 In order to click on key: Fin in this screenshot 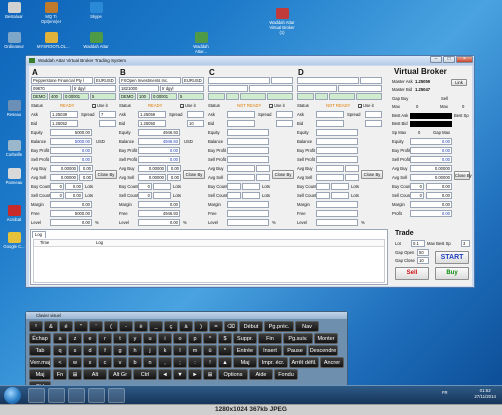, I will do `click(270, 338)`.